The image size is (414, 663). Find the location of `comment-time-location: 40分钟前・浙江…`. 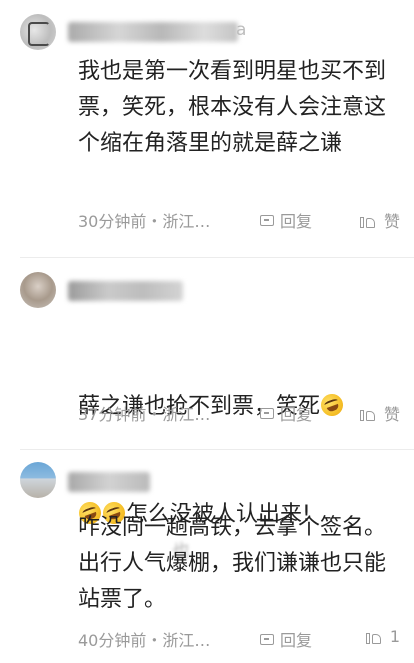

comment-time-location: 40分钟前・浙江… is located at coordinates (144, 640).